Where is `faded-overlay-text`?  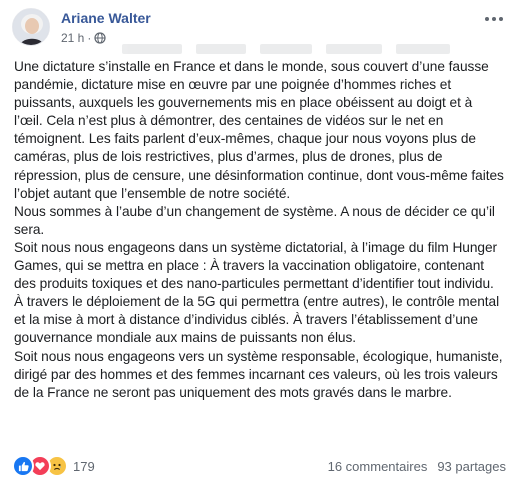 faded-overlay-text is located at coordinates (287, 51).